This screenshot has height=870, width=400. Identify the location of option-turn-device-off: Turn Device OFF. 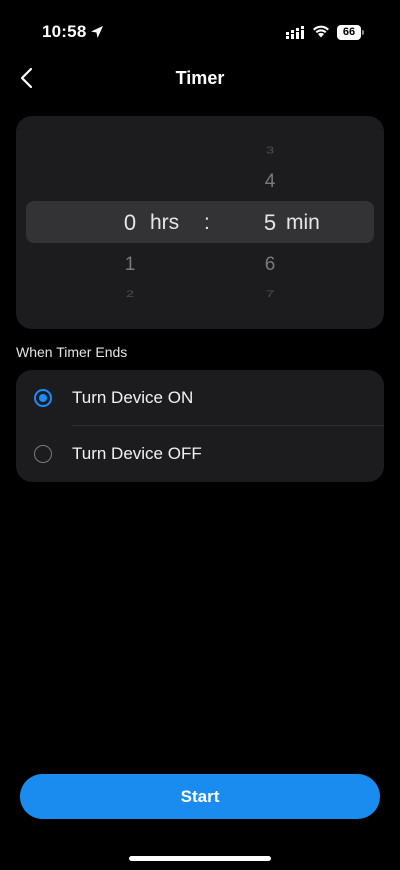
(200, 454).